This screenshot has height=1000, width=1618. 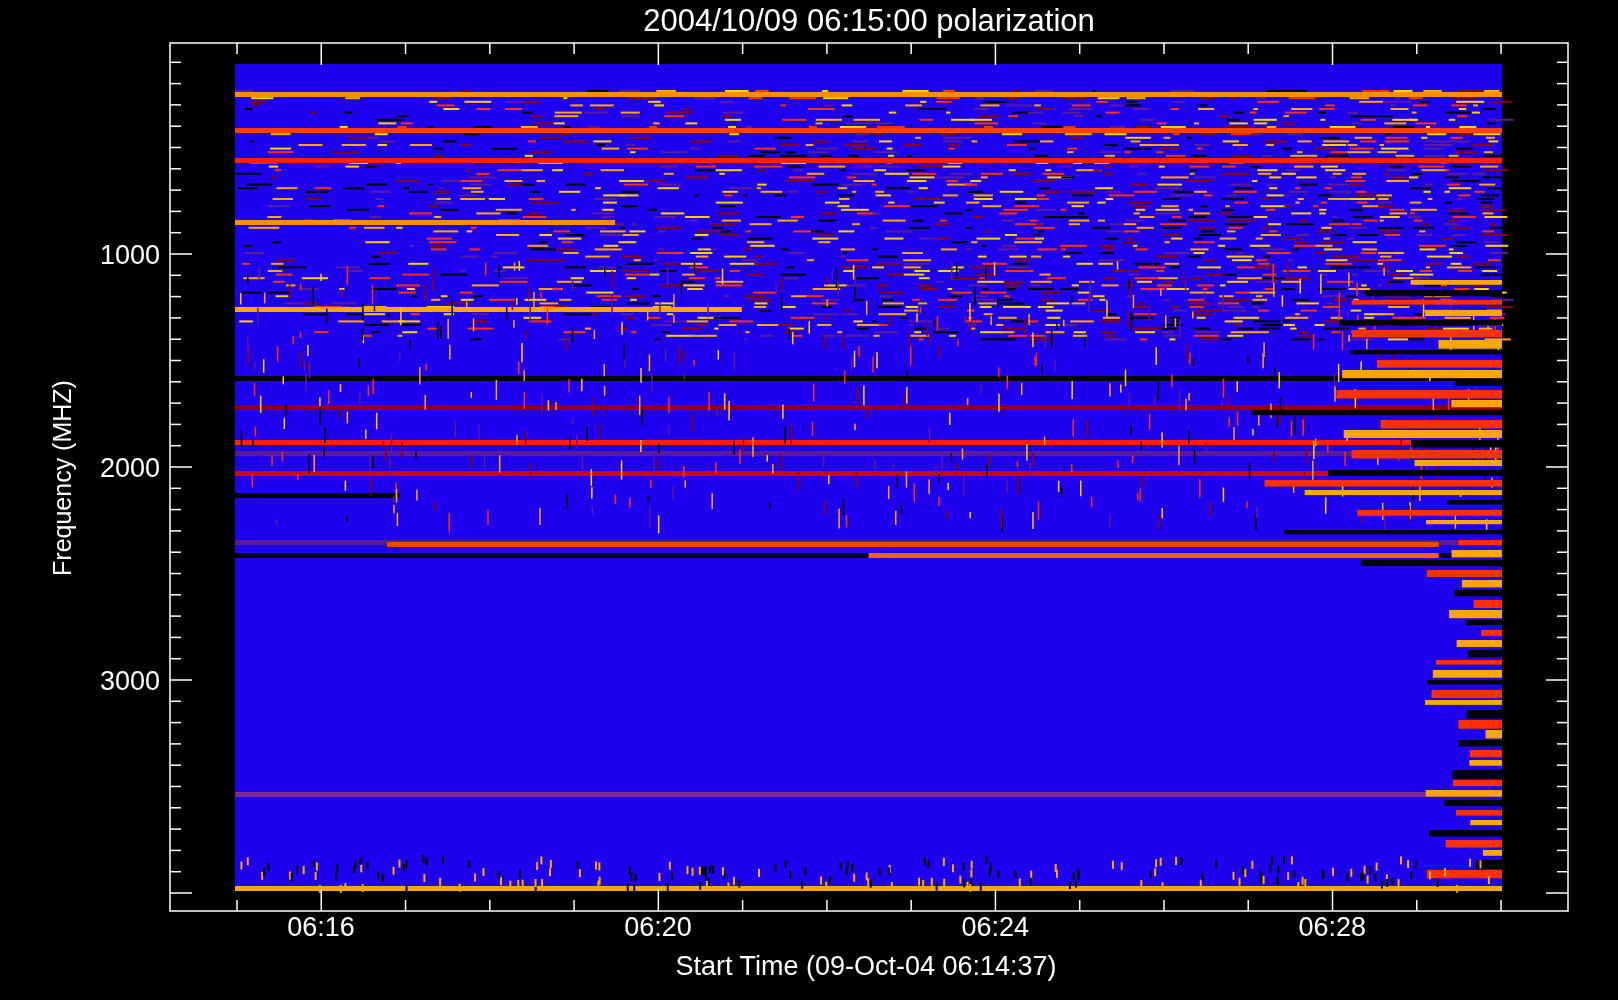 I want to click on axis-label: Frequency (MHZ), so click(x=62, y=478).